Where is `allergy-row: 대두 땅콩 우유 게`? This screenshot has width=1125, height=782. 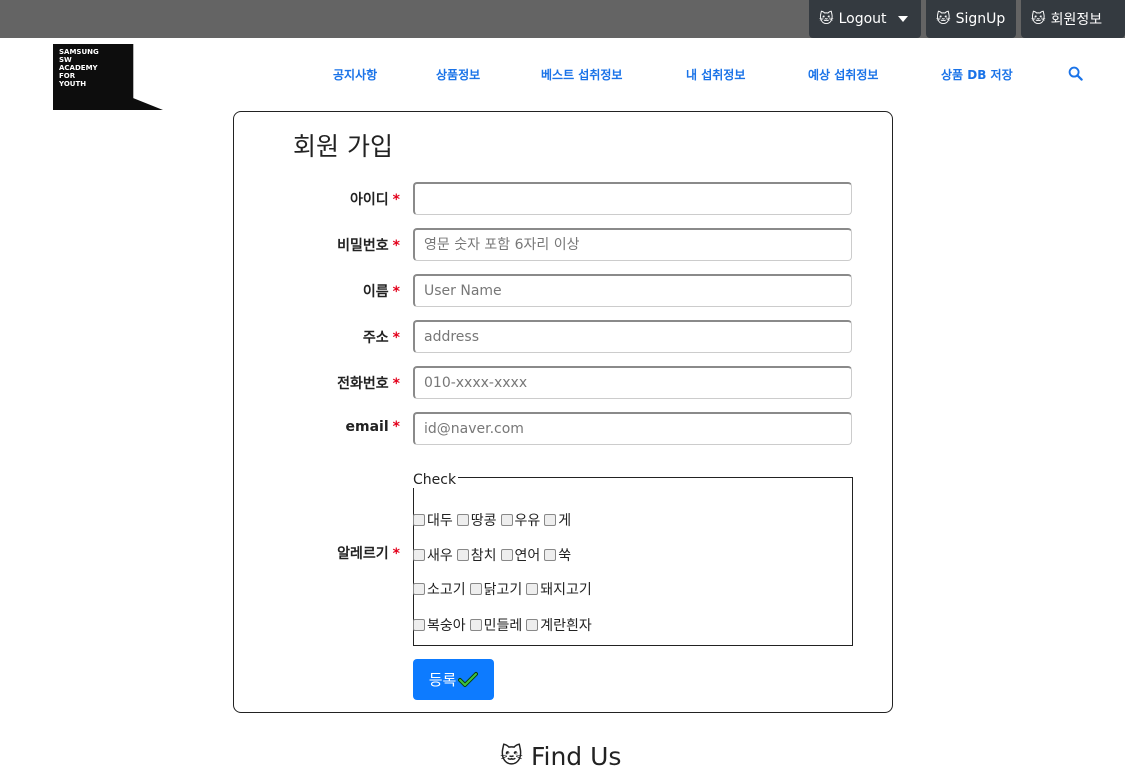 allergy-row: 대두 땅콩 우유 게 is located at coordinates (494, 520).